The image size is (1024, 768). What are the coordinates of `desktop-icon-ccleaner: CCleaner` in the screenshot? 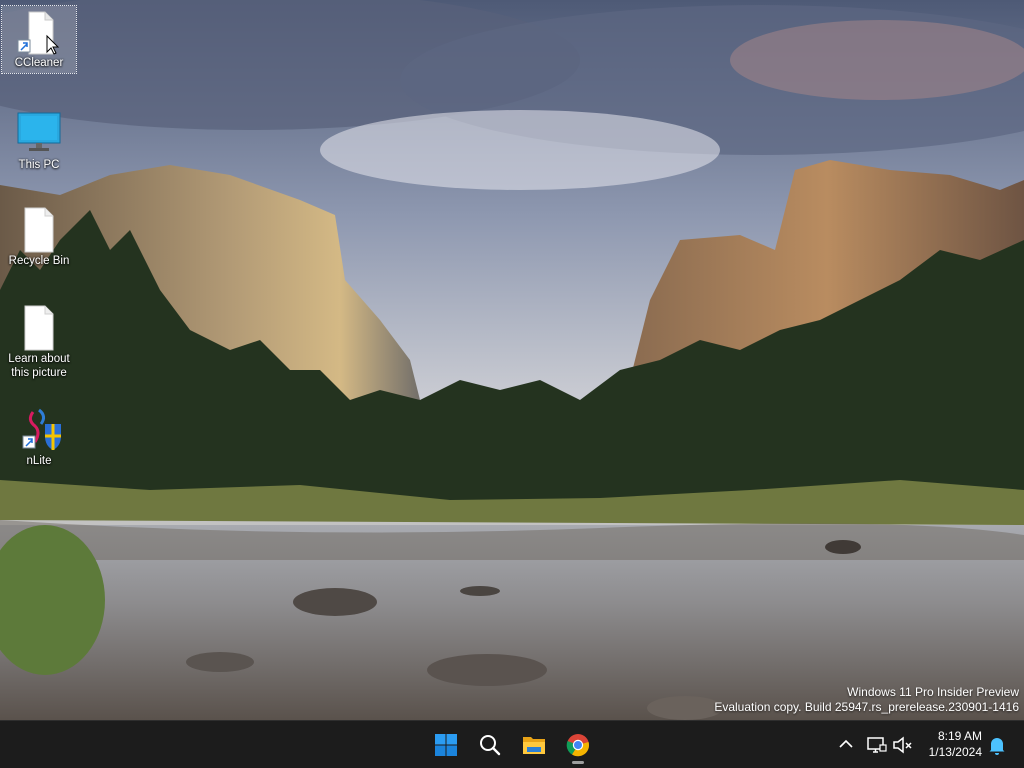 It's located at (39, 39).